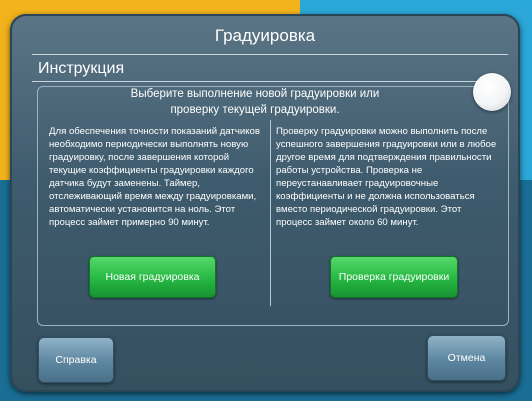 The image size is (532, 401). I want to click on section-title: Инструкция, so click(81, 68).